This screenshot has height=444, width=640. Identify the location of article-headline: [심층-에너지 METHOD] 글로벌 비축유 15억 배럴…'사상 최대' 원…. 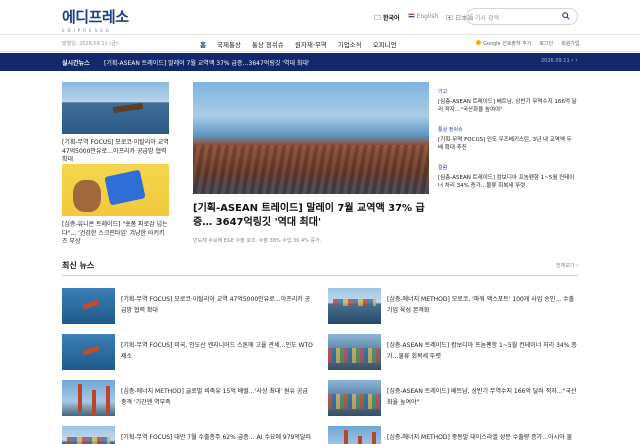
(217, 397).